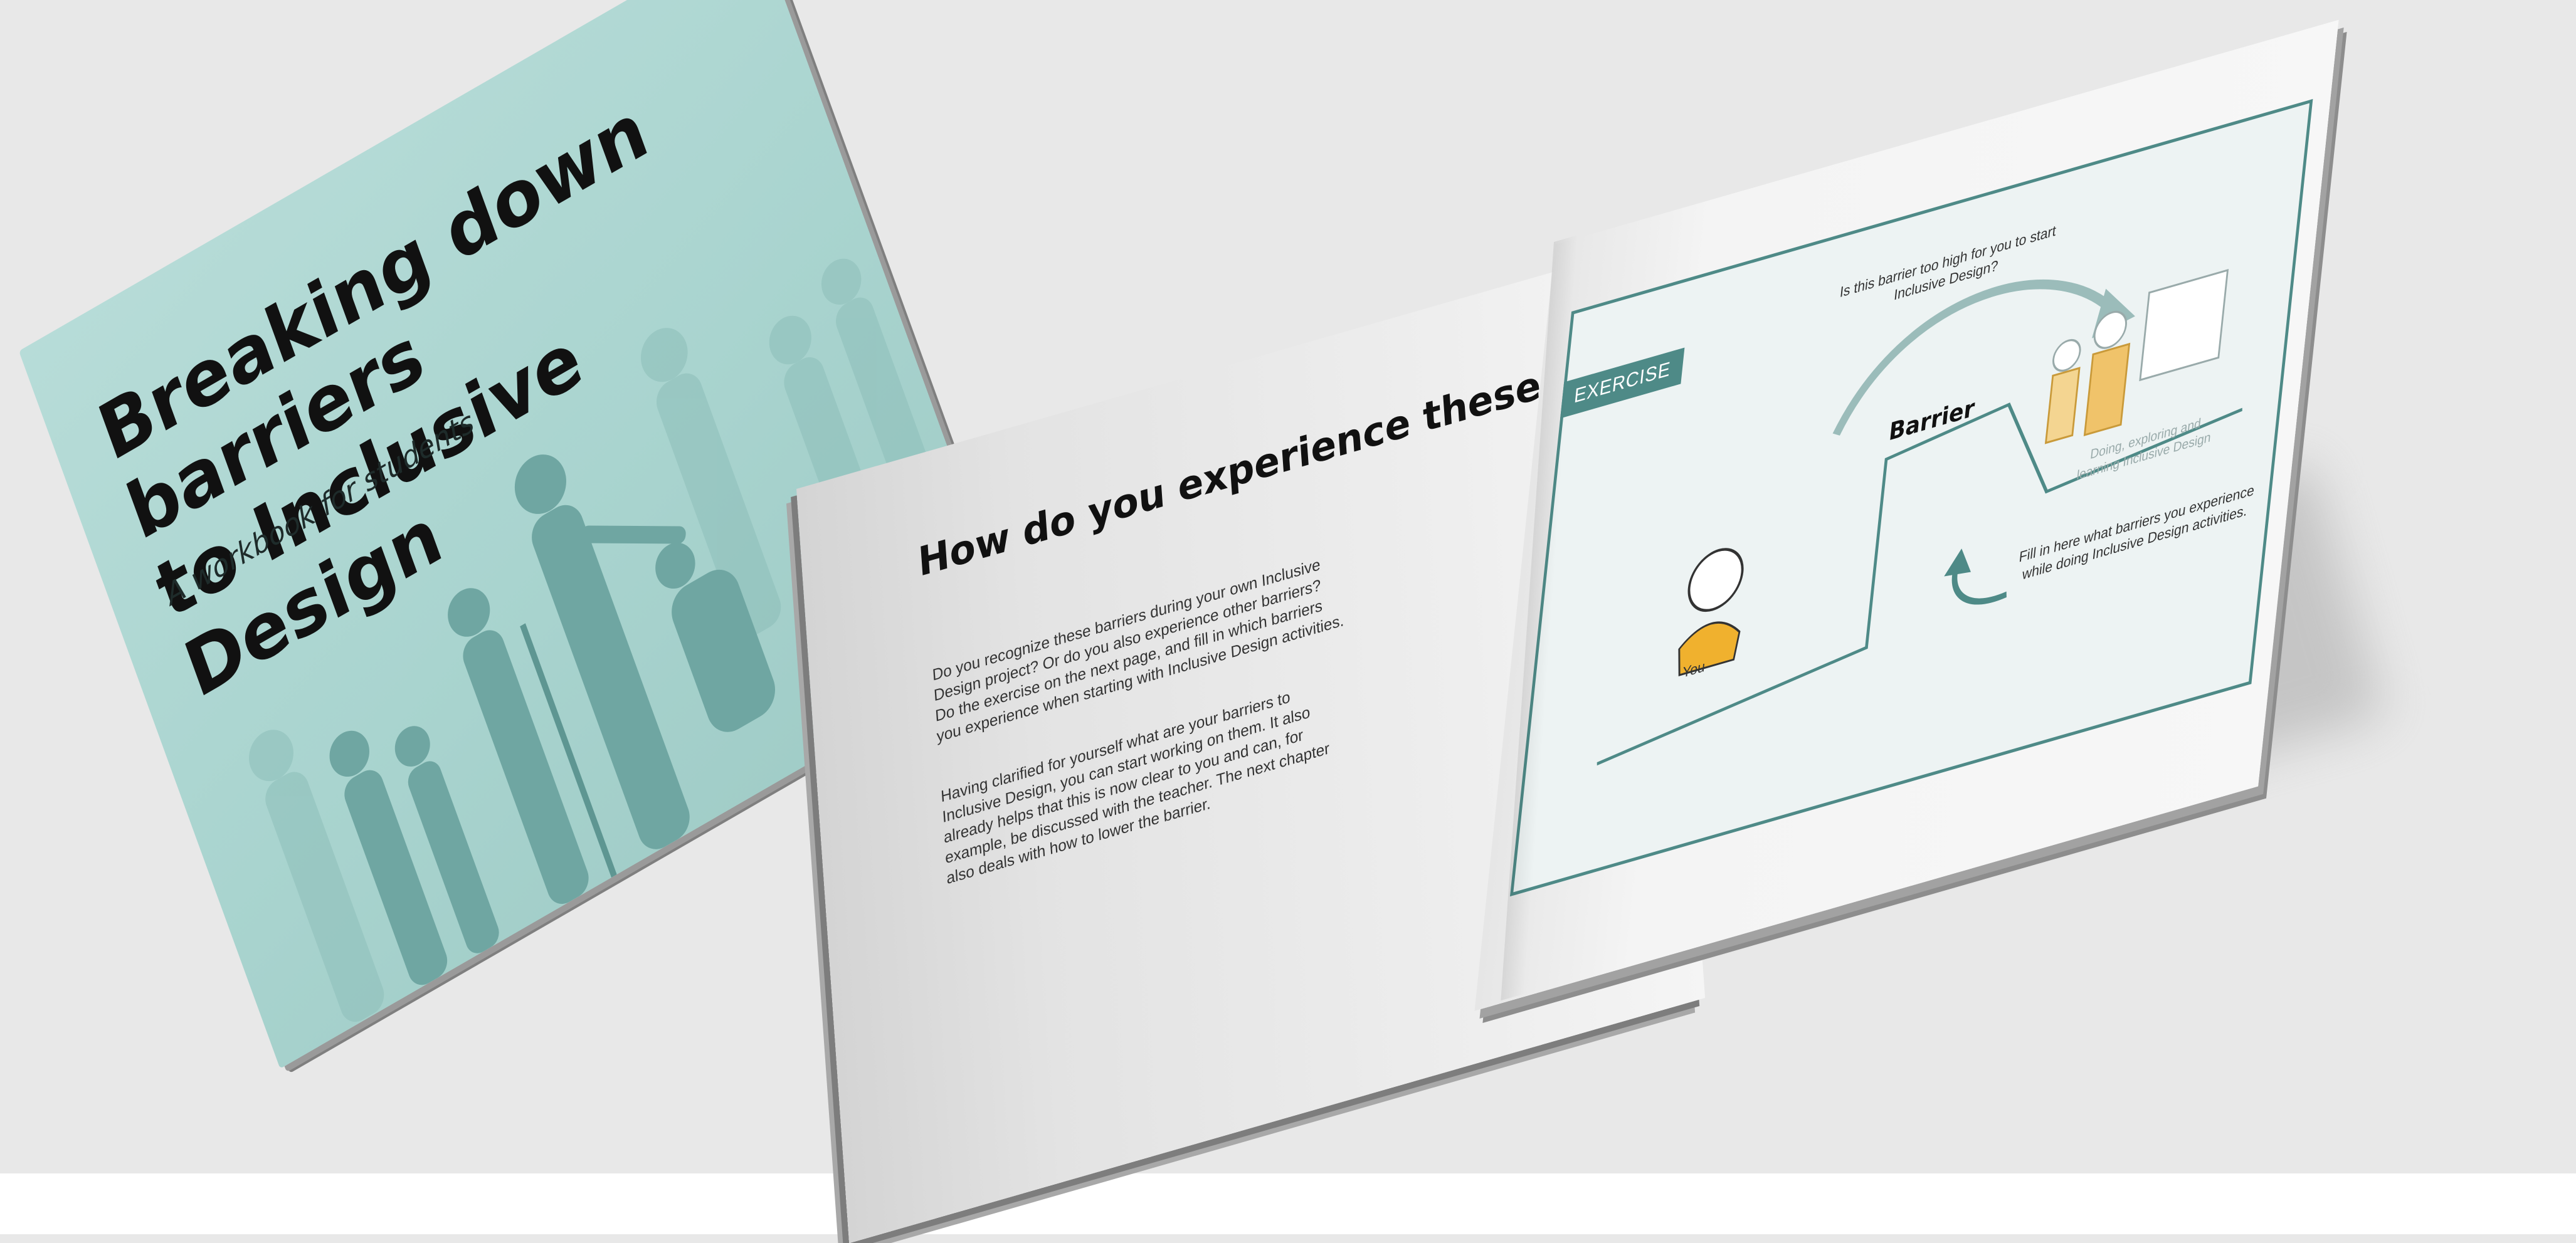  What do you see at coordinates (1711, 612) in the screenshot?
I see `you-person-icon` at bounding box center [1711, 612].